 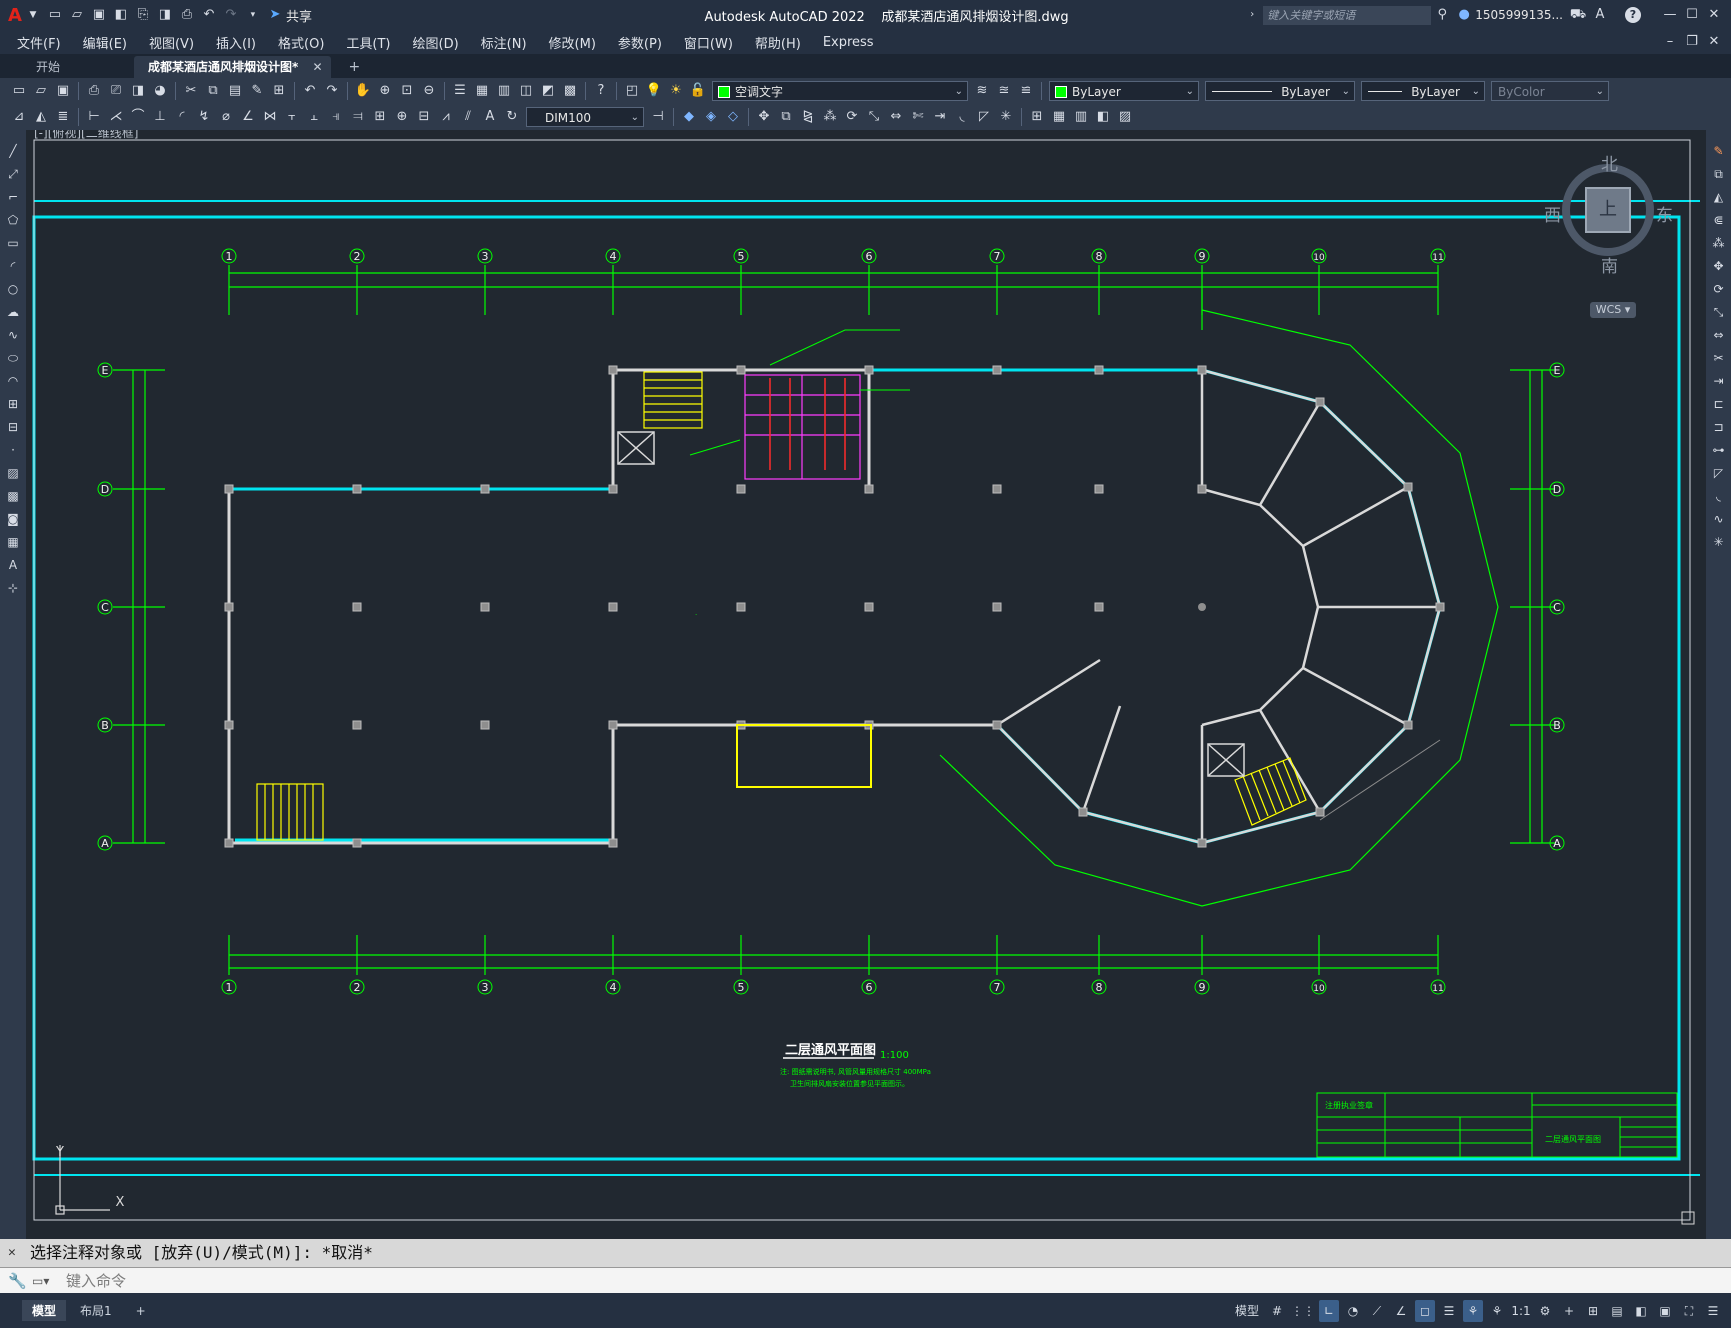 I want to click on paste-icon: ▤, so click(x=235, y=91).